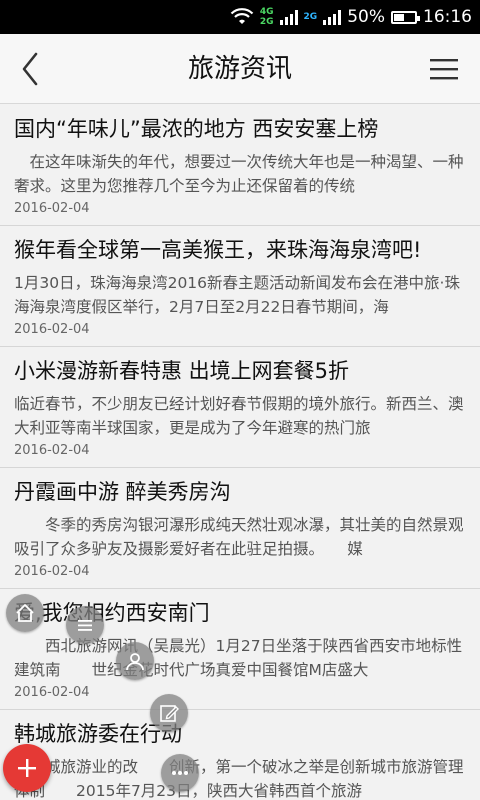  What do you see at coordinates (332, 17) in the screenshot?
I see `signal-icon-secondary` at bounding box center [332, 17].